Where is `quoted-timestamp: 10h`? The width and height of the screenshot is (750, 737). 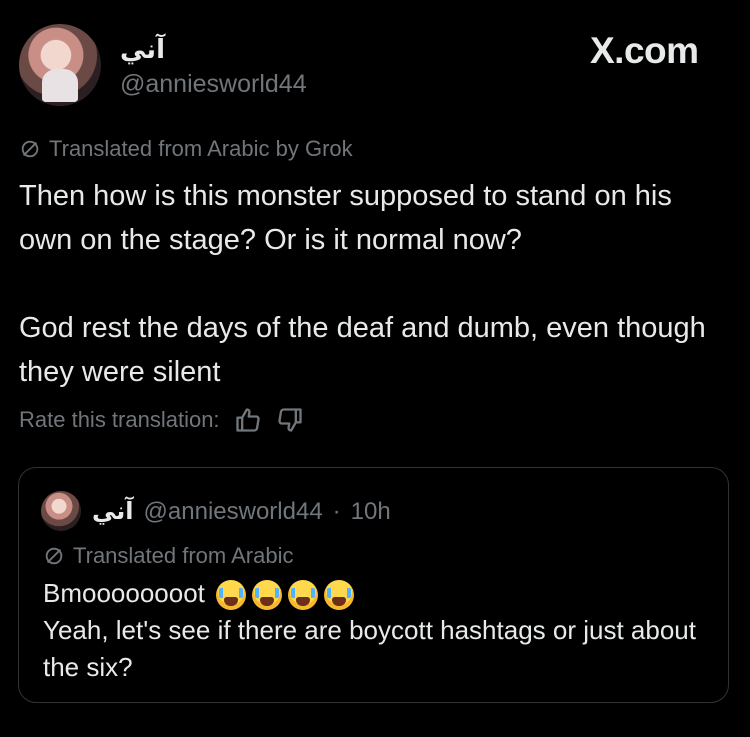
quoted-timestamp: 10h is located at coordinates (371, 512).